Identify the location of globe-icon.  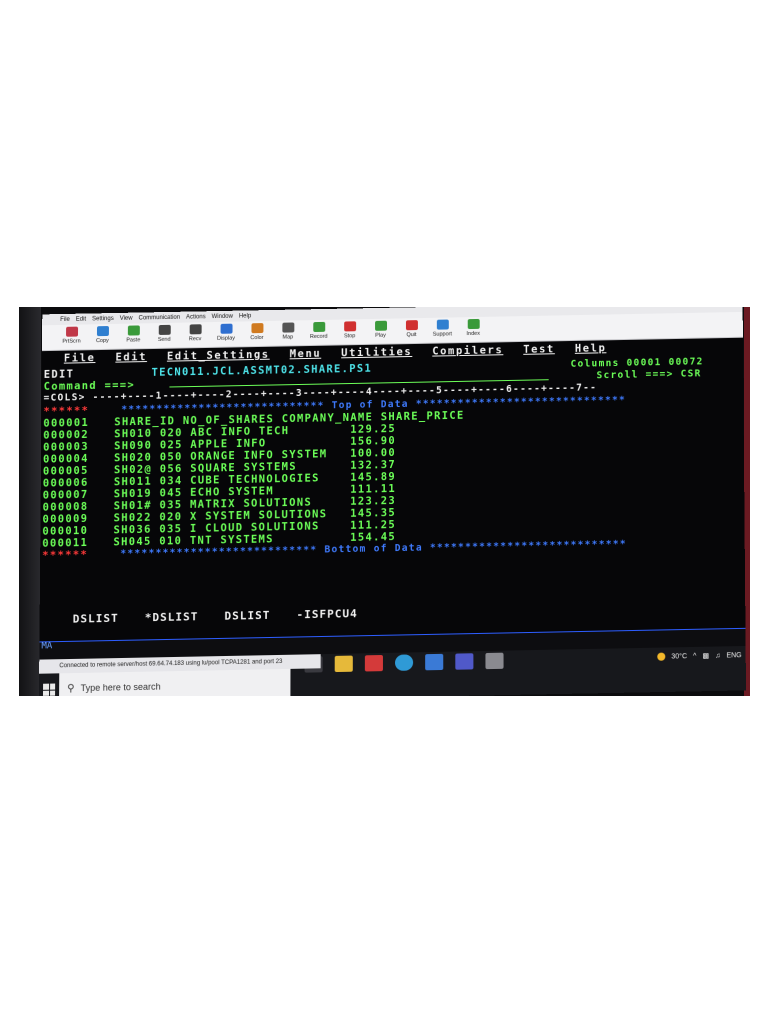
(442, 324).